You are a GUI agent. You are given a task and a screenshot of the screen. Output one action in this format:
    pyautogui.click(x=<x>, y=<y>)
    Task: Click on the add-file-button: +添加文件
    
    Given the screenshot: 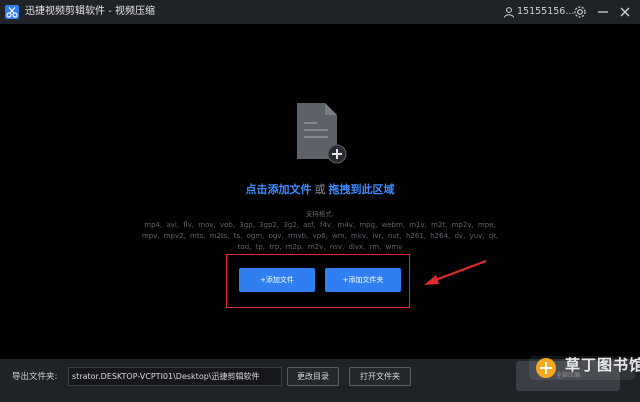 What is the action you would take?
    pyautogui.click(x=277, y=280)
    